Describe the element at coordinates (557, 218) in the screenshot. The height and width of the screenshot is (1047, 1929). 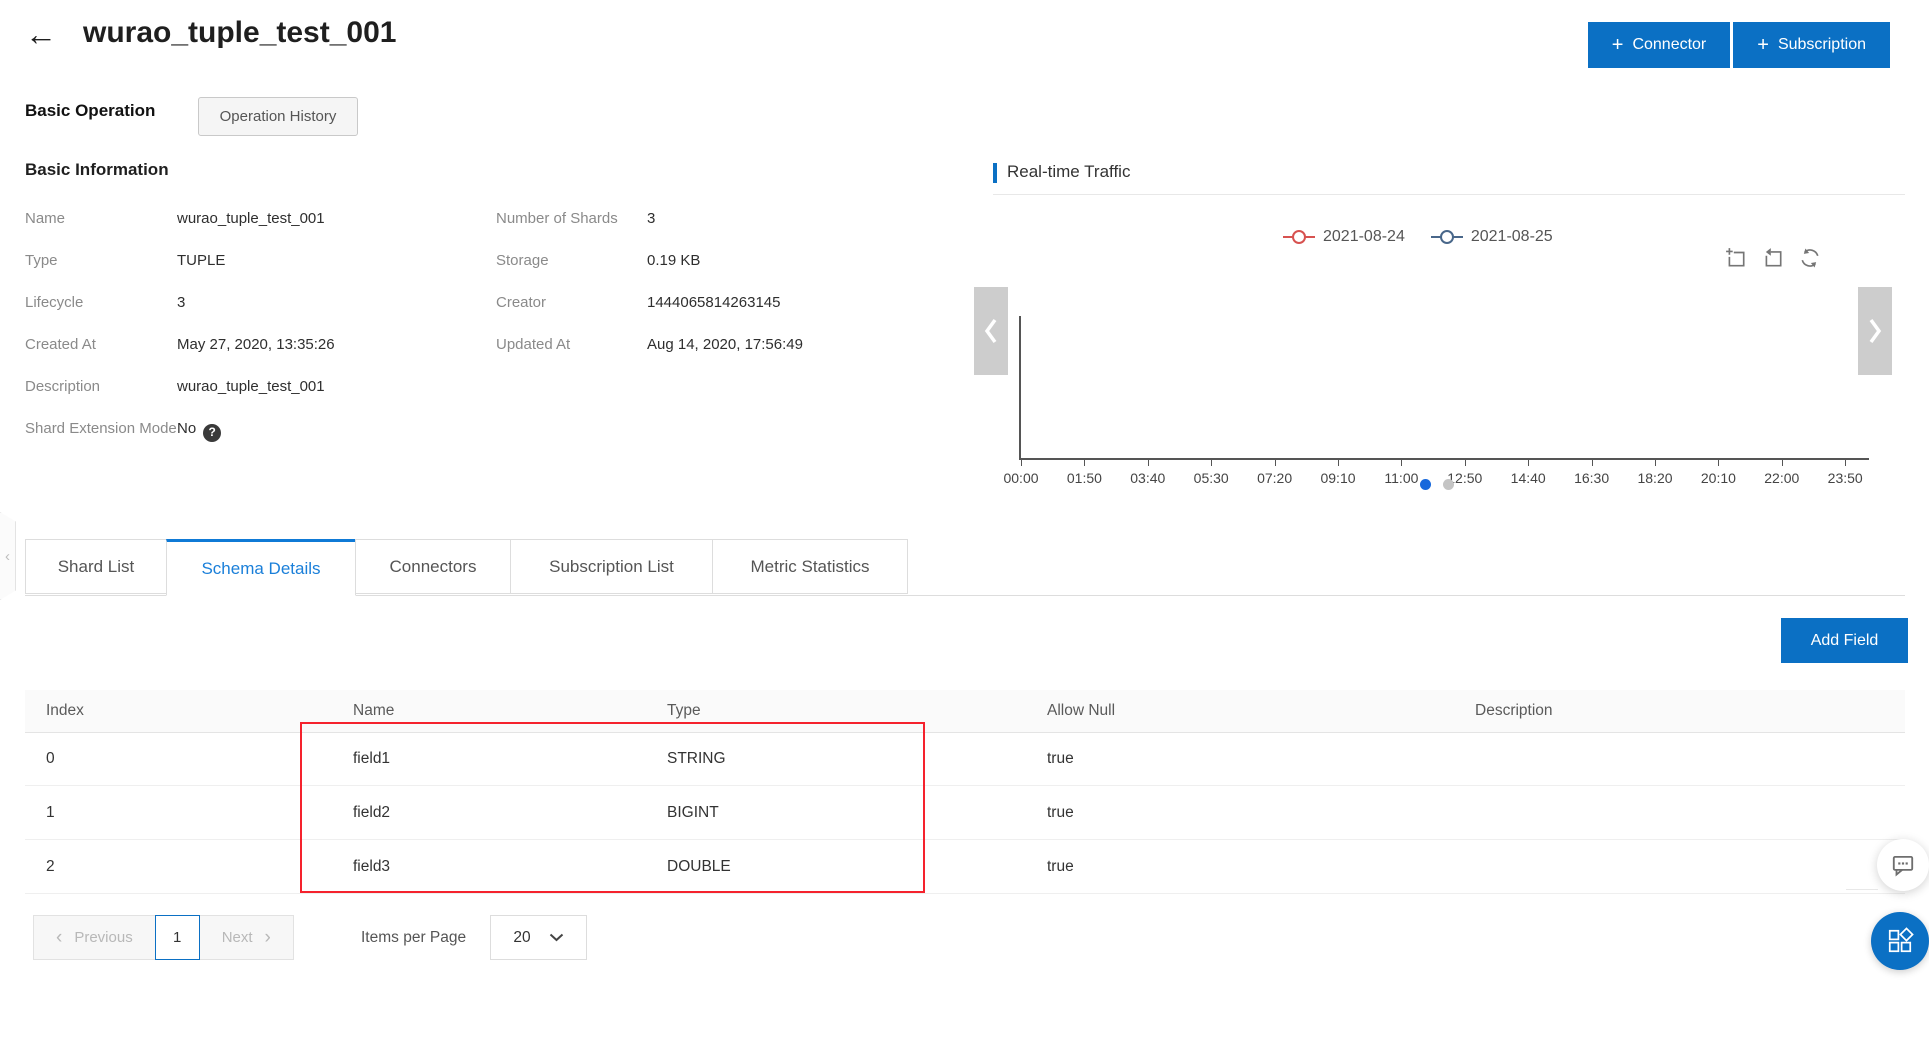
I see `info-field-label: Number of Shards` at that location.